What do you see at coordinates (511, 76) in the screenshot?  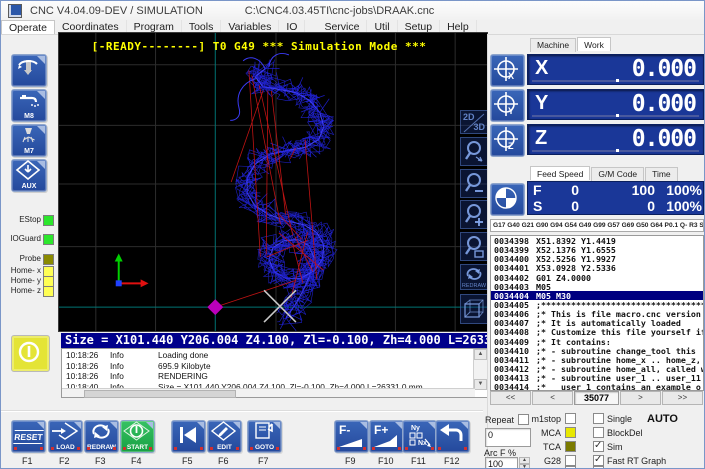 I see `svg-text: X` at bounding box center [511, 76].